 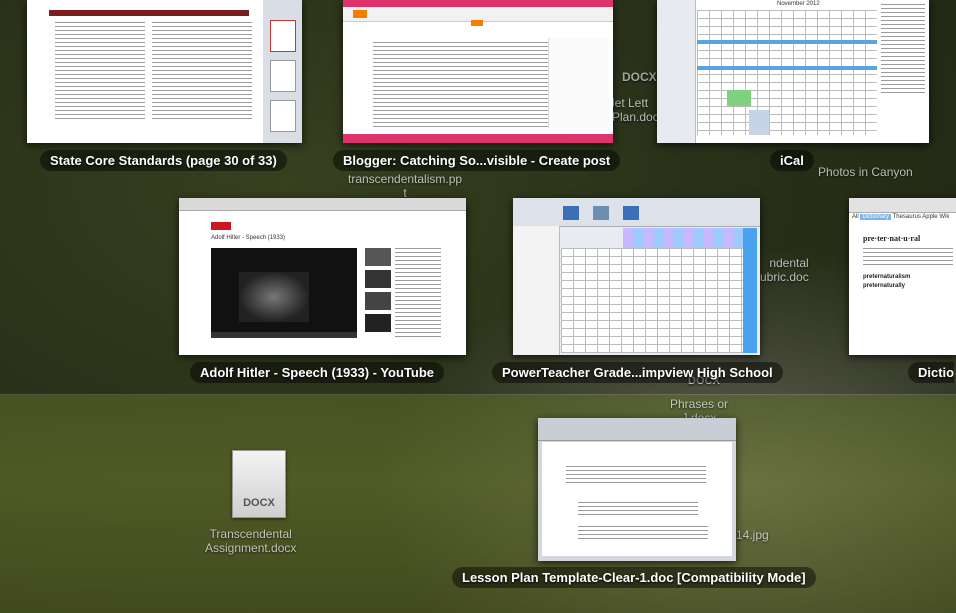 What do you see at coordinates (908, 258) in the screenshot?
I see `dictionary-definition` at bounding box center [908, 258].